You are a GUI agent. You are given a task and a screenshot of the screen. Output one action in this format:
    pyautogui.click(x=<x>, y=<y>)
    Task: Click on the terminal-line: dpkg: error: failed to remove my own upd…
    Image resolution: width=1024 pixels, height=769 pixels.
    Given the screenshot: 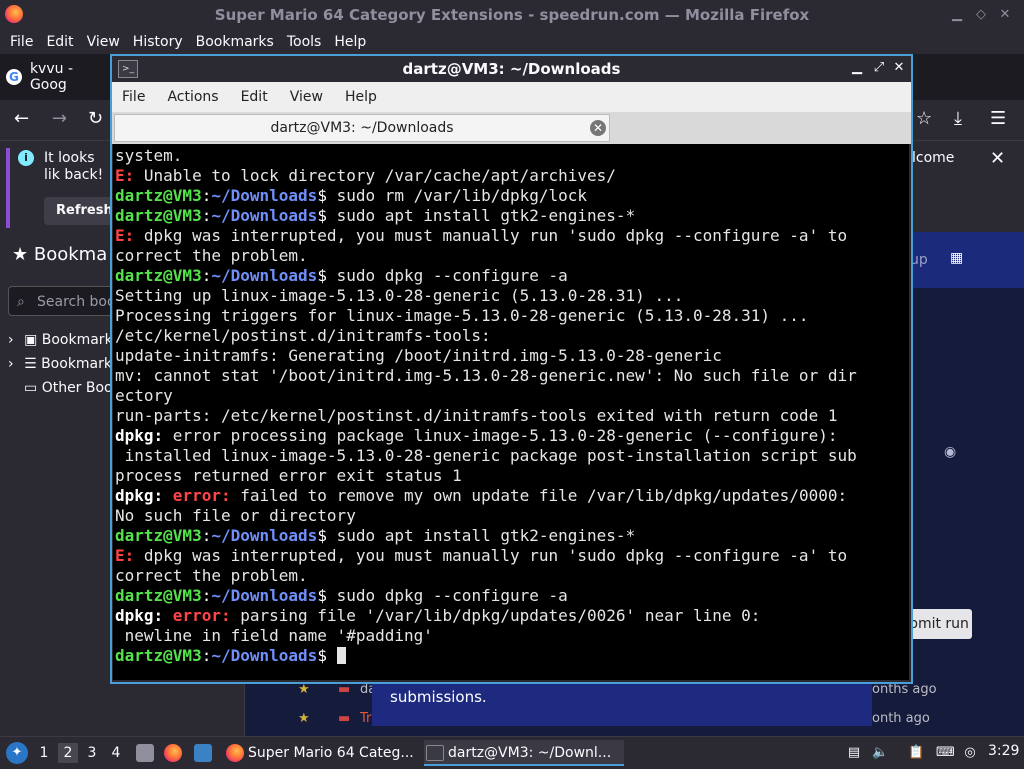 What is the action you would take?
    pyautogui.click(x=481, y=495)
    